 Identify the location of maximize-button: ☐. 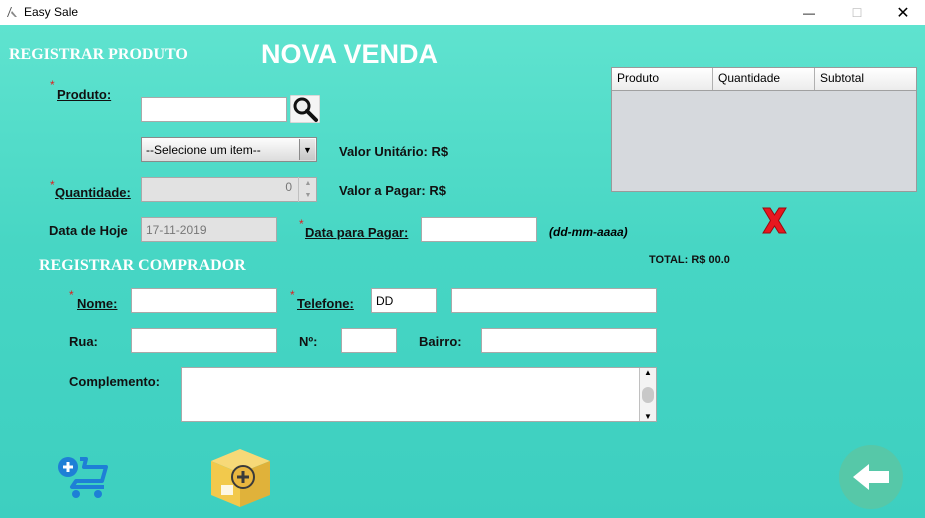
(857, 12).